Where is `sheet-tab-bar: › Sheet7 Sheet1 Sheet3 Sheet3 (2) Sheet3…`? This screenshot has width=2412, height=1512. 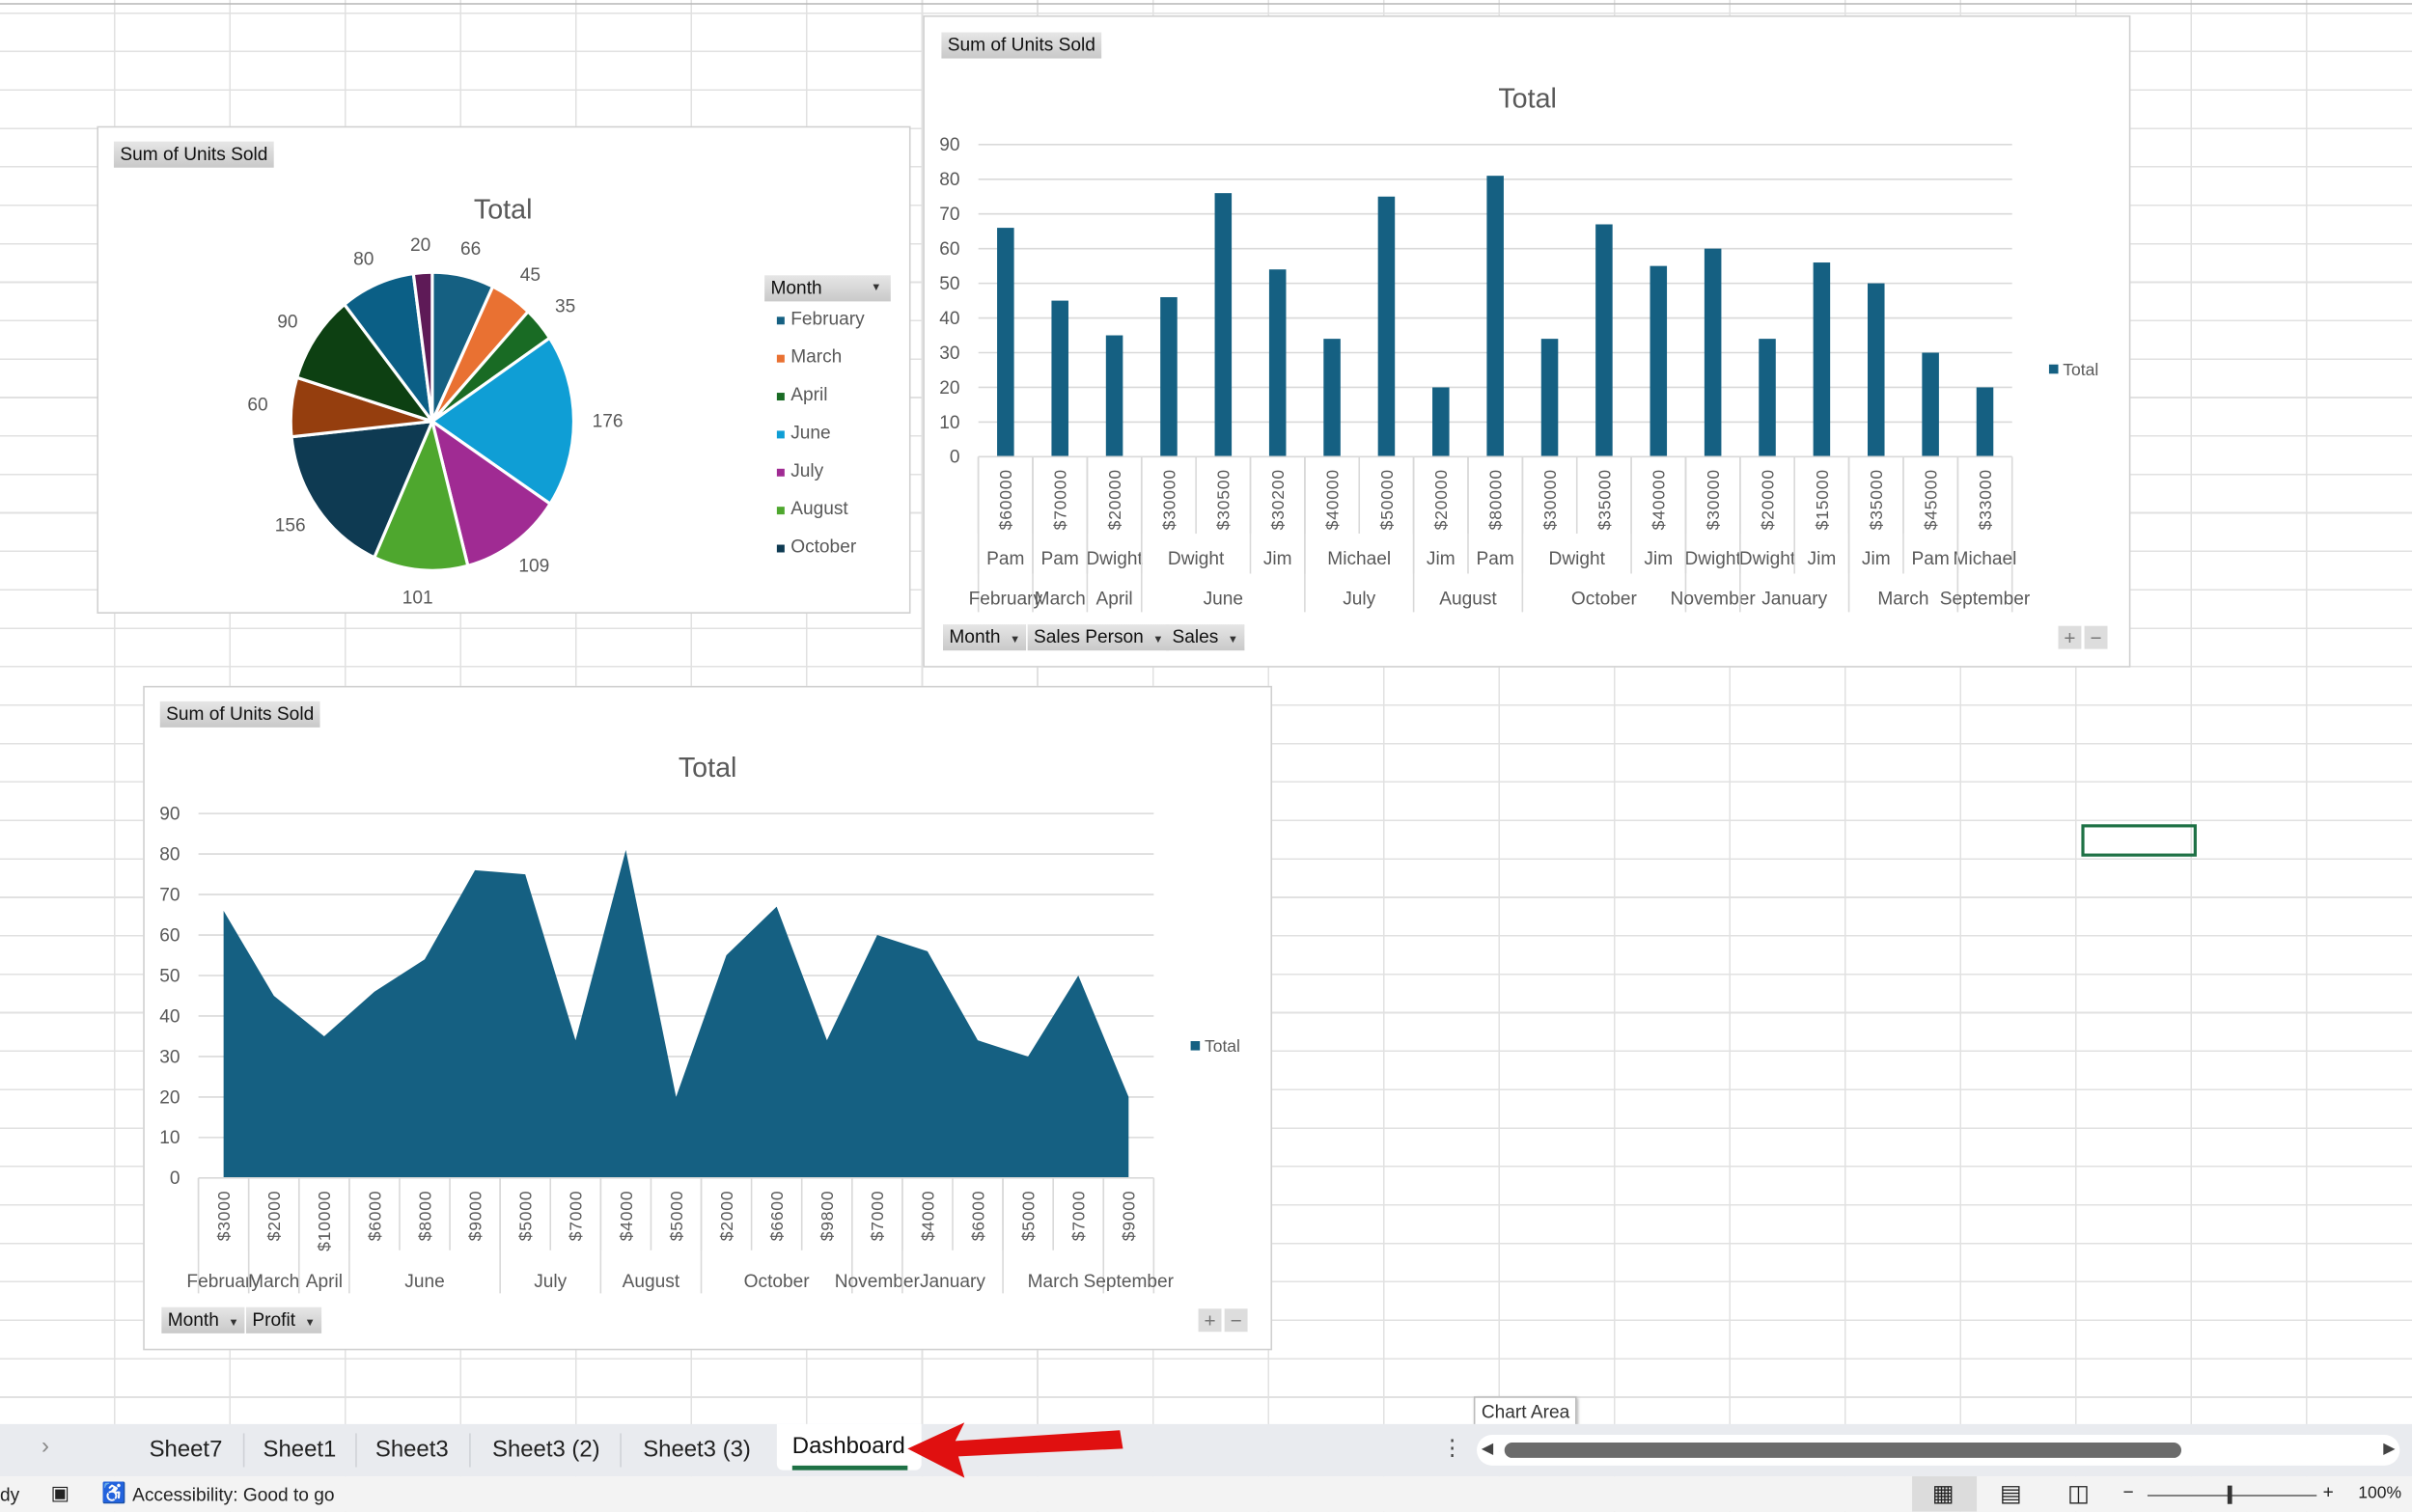
sheet-tab-bar: › Sheet7 Sheet1 Sheet3 Sheet3 (2) Sheet3… is located at coordinates (1206, 1450).